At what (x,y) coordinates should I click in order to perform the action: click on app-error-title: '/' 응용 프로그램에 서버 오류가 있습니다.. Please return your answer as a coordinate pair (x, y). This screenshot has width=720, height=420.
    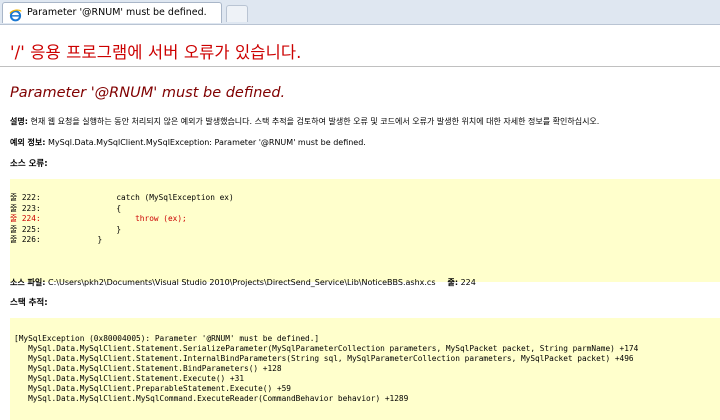
    Looking at the image, I should click on (156, 52).